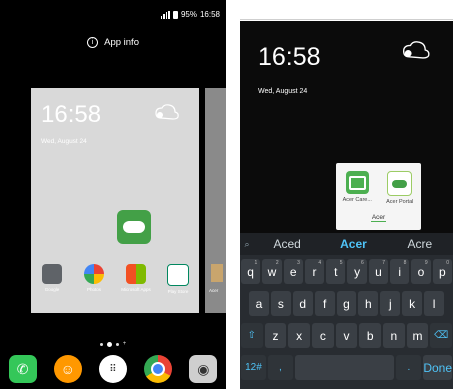 This screenshot has height=389, width=453. What do you see at coordinates (299, 335) in the screenshot?
I see `key-x: x` at bounding box center [299, 335].